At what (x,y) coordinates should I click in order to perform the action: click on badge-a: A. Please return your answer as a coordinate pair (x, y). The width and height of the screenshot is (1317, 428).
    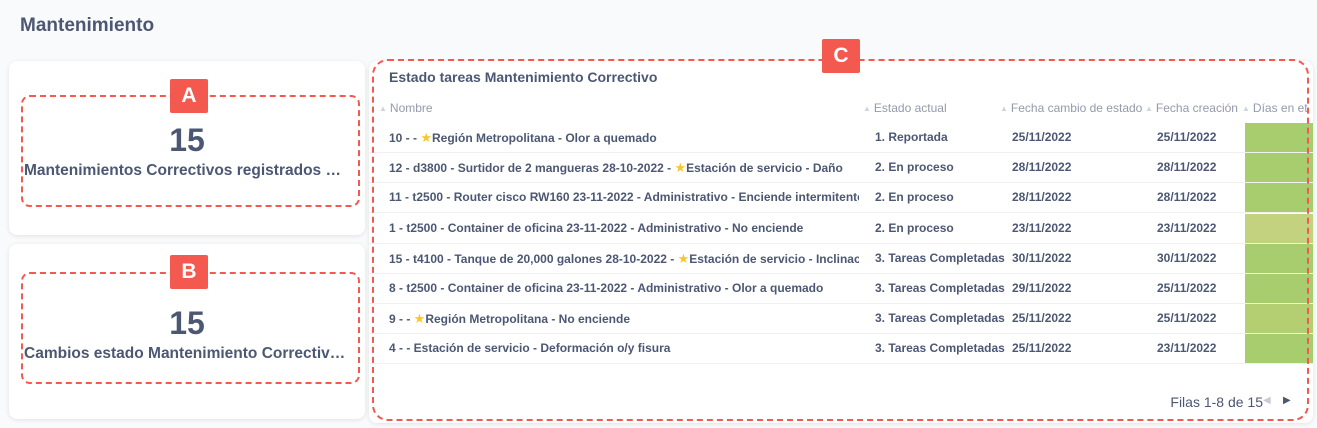
    Looking at the image, I should click on (189, 96).